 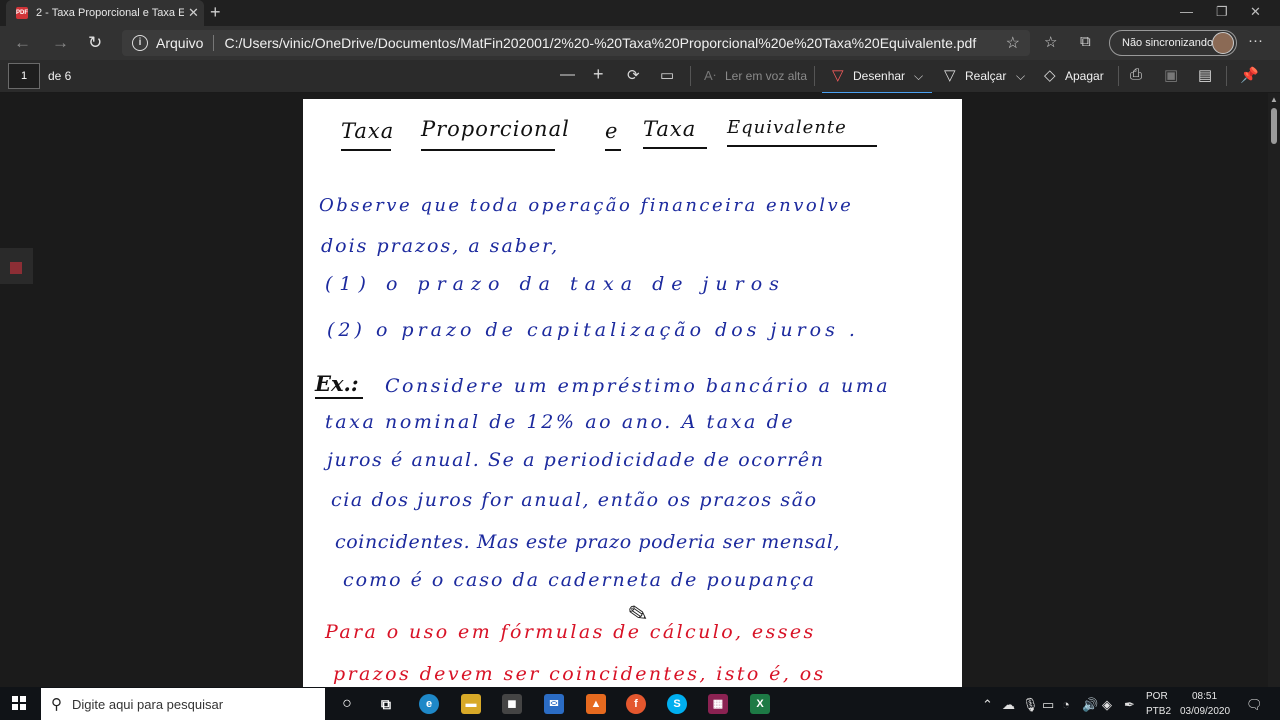 What do you see at coordinates (570, 632) in the screenshot?
I see `handwritten-line-red: Para o uso em fórmulas de cálculo, esses` at bounding box center [570, 632].